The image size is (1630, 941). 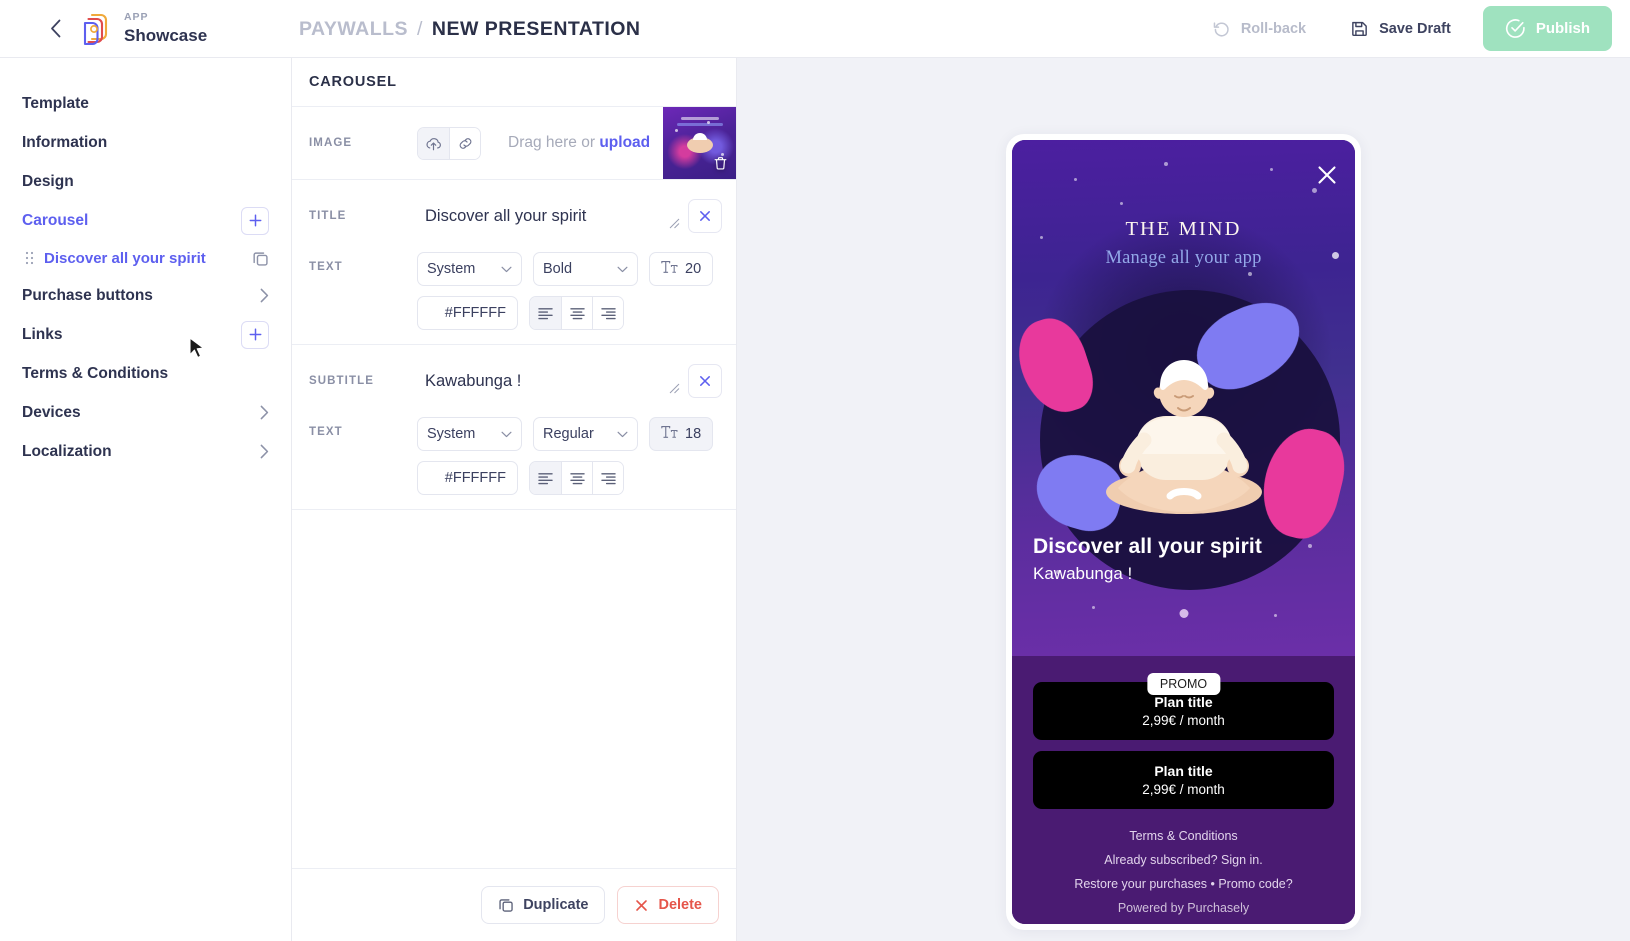 I want to click on restore-promo-link: Restore your purchases • Promo code?, so click(x=1183, y=884).